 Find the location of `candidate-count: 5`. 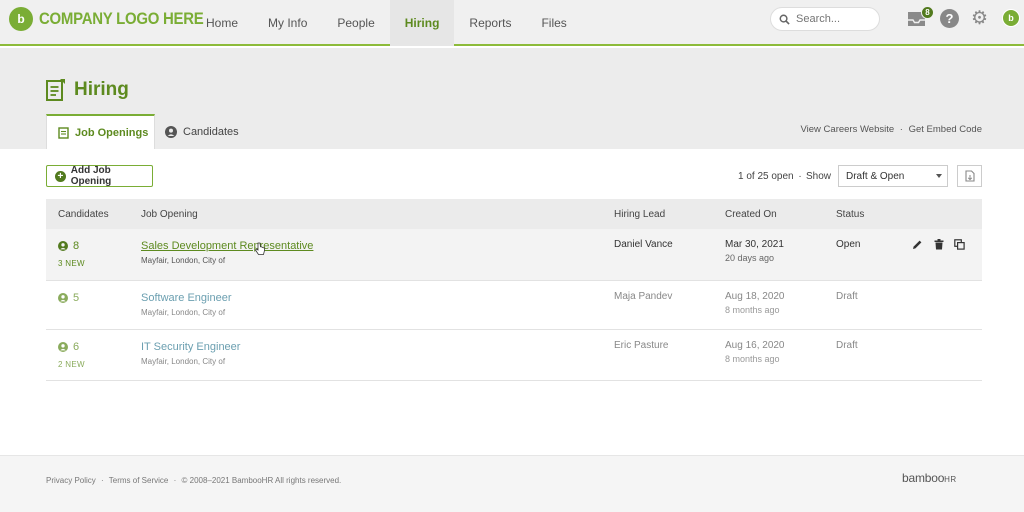

candidate-count: 5 is located at coordinates (68, 298).